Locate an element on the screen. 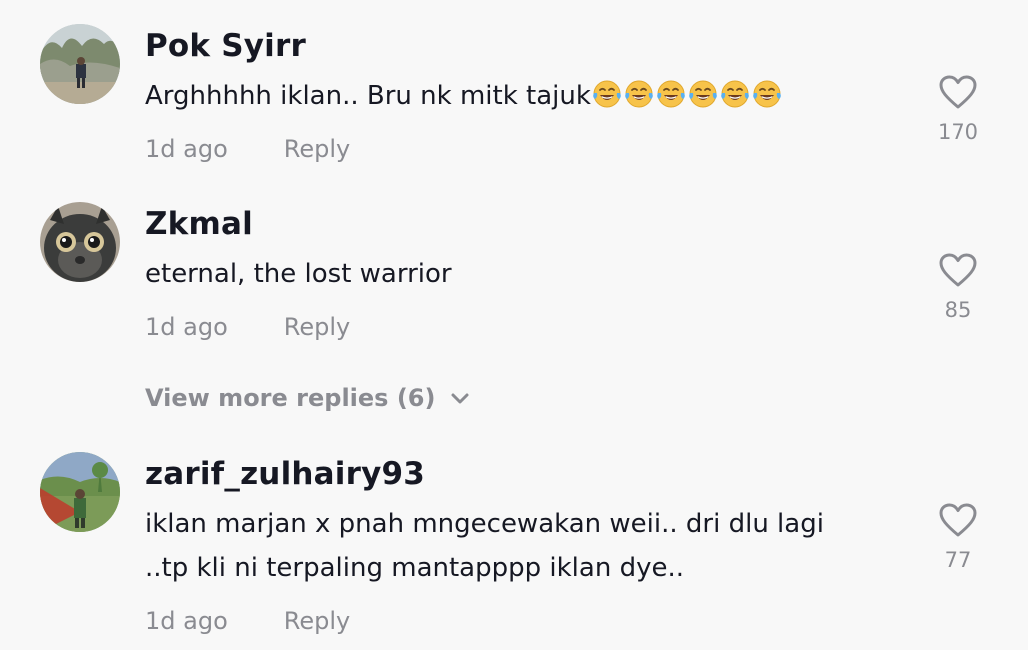 Image resolution: width=1028 pixels, height=650 pixels. view-more-replies-button: View more replies (6) is located at coordinates (308, 398).